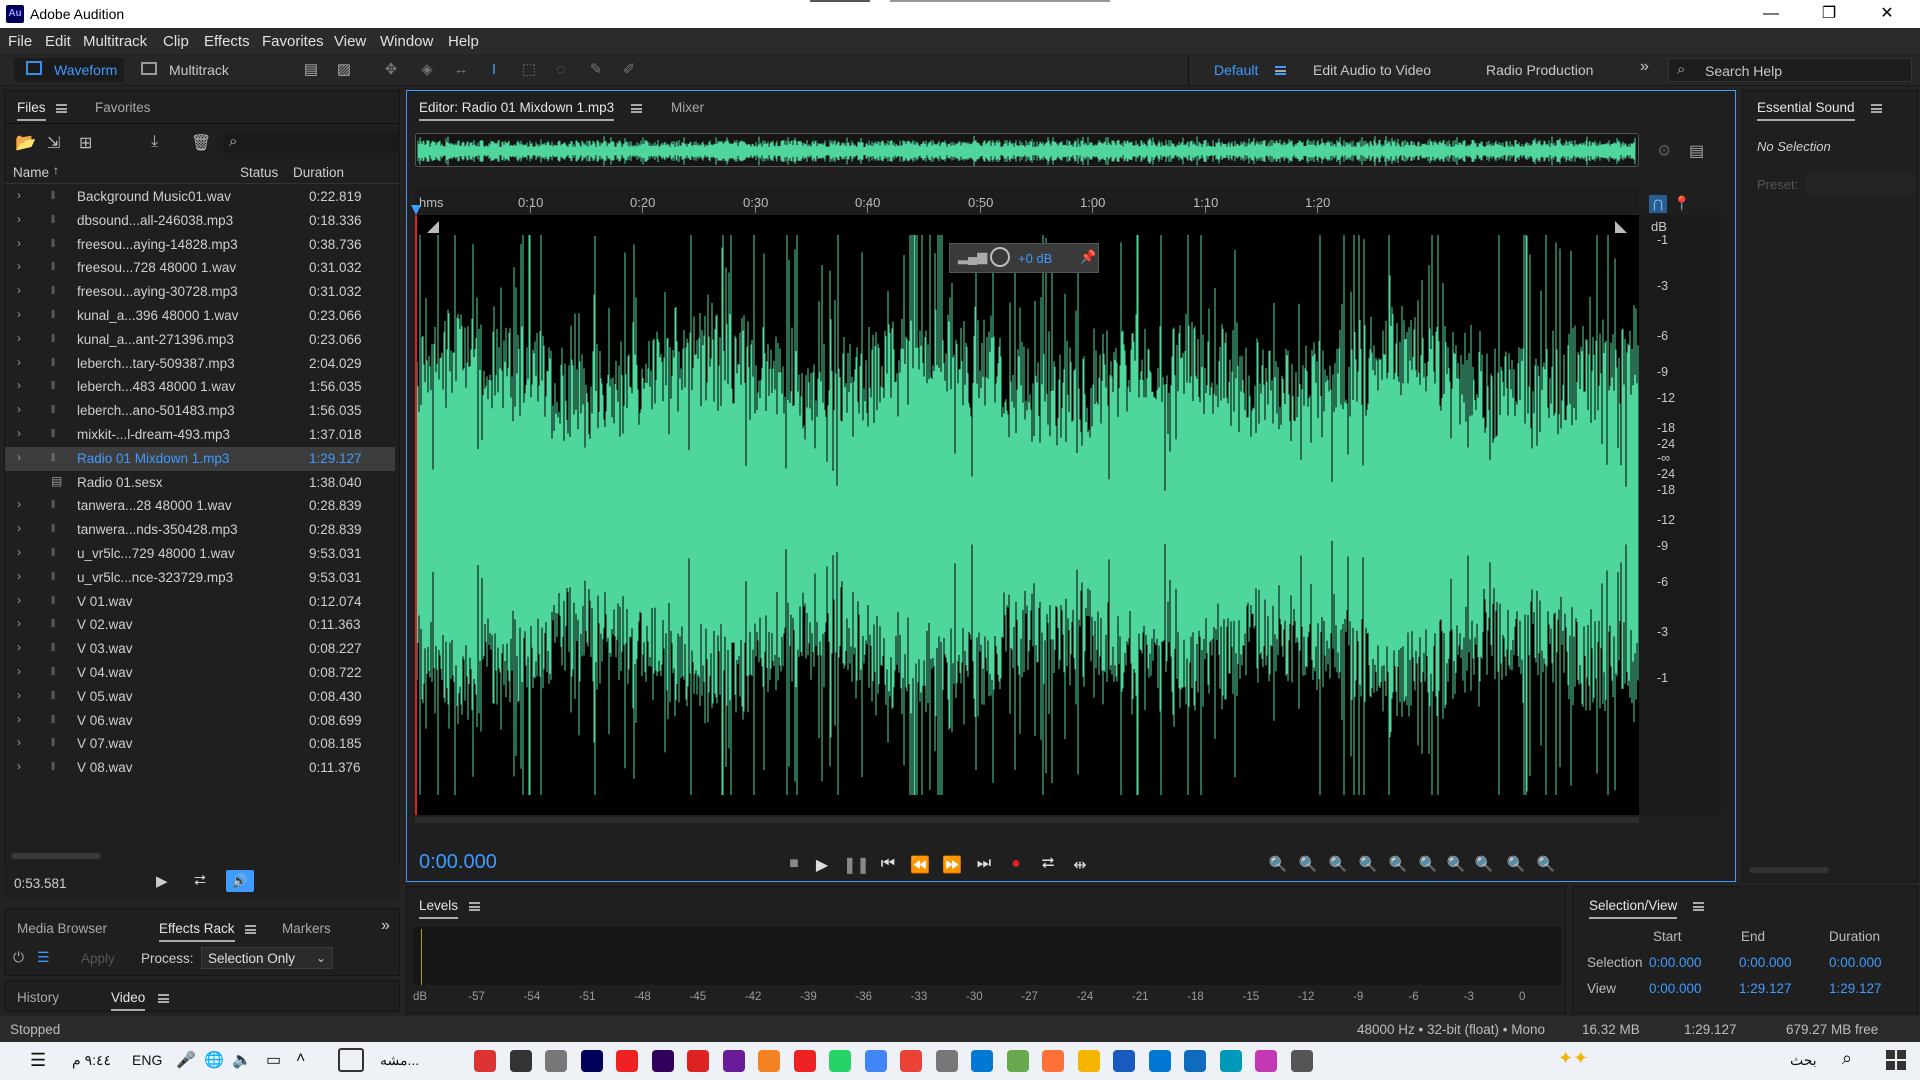  Describe the element at coordinates (214, 1060) in the screenshot. I see `network-icon: 🌐` at that location.